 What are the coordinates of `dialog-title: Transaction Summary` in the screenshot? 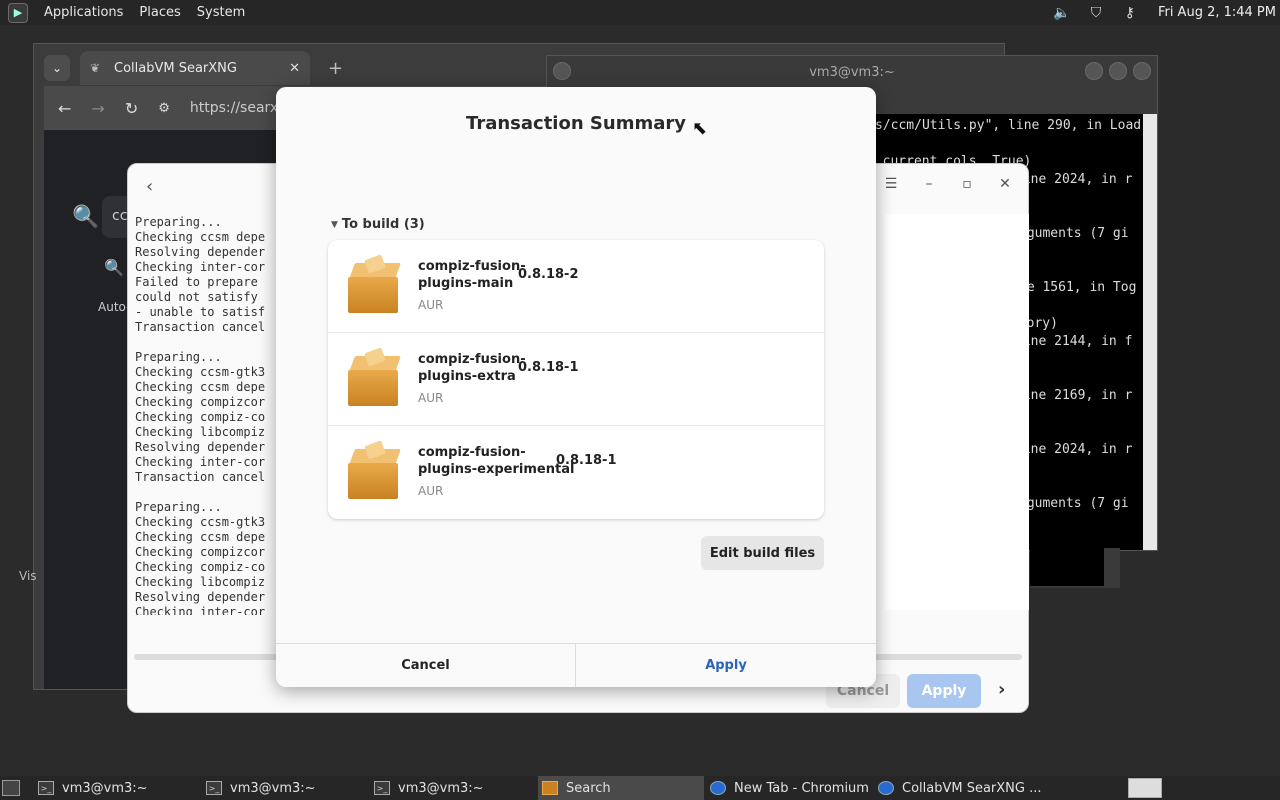 It's located at (576, 123).